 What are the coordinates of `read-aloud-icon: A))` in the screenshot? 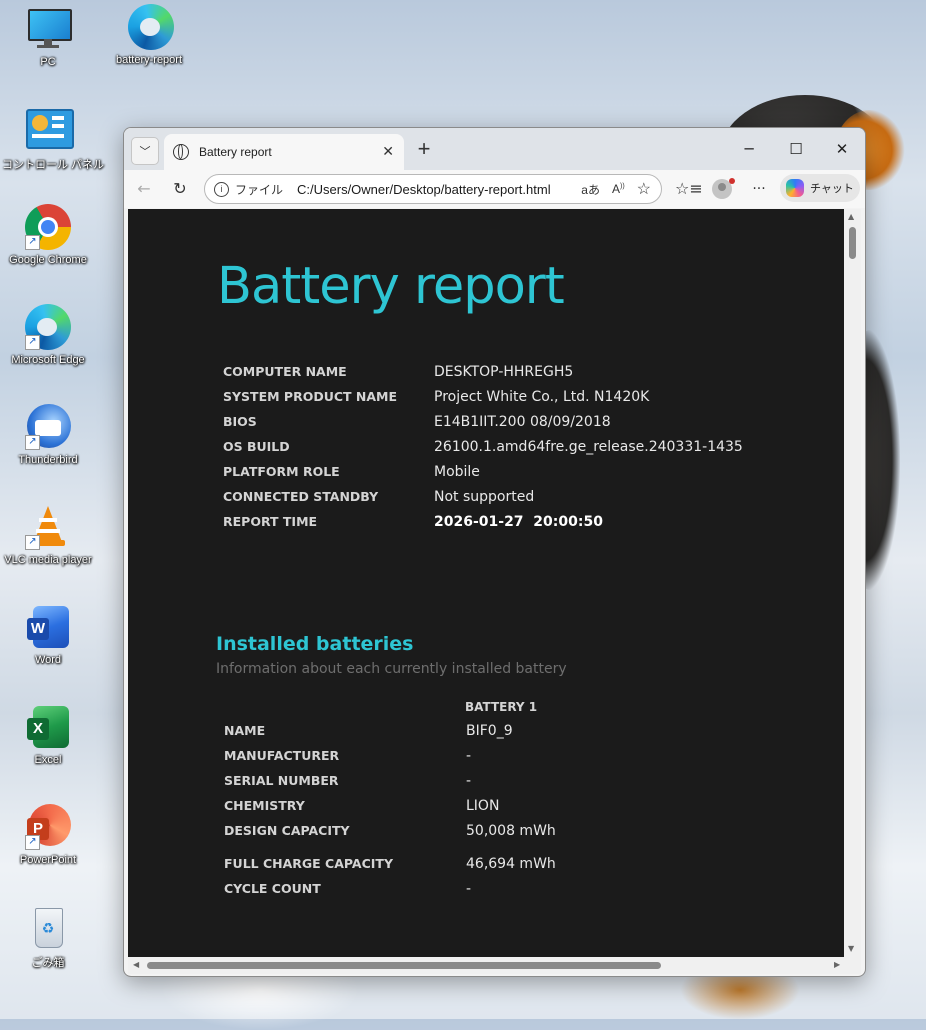 It's located at (618, 189).